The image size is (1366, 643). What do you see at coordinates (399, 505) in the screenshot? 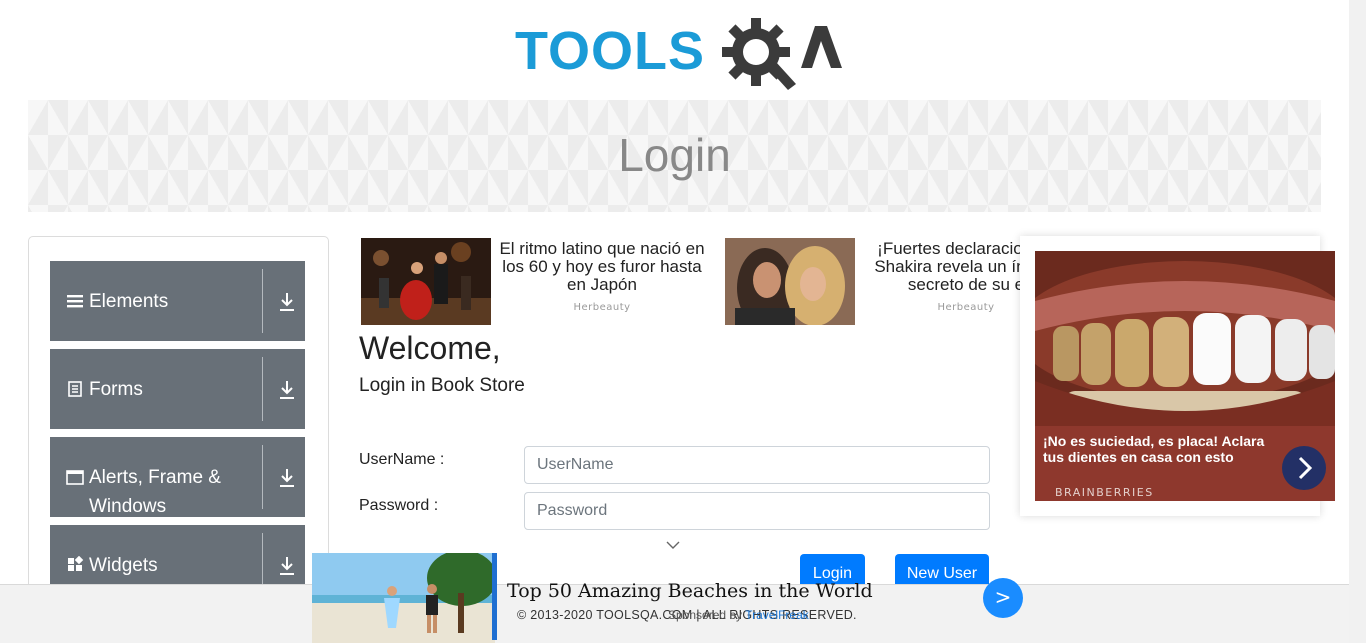
I see `password-label: Password :` at bounding box center [399, 505].